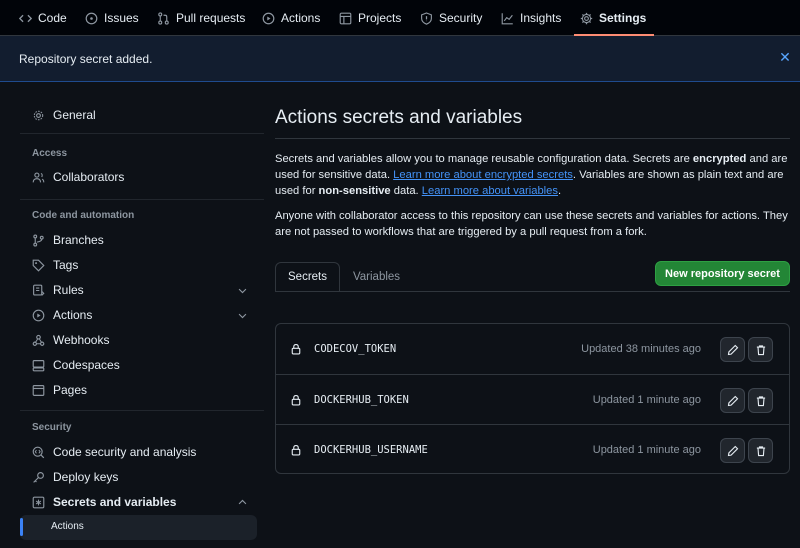  What do you see at coordinates (138, 315) in the screenshot?
I see `sidebar-item-actions: Actions` at bounding box center [138, 315].